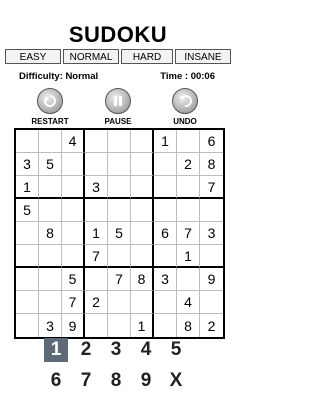 The width and height of the screenshot is (320, 419). I want to click on number-key-7: 7, so click(86, 381).